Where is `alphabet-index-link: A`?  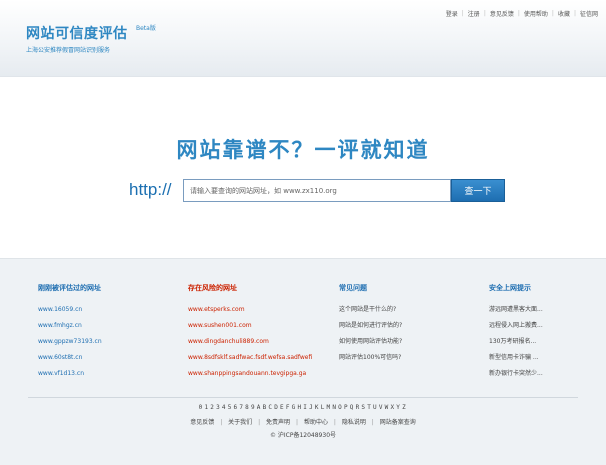 alphabet-index-link: A is located at coordinates (259, 407).